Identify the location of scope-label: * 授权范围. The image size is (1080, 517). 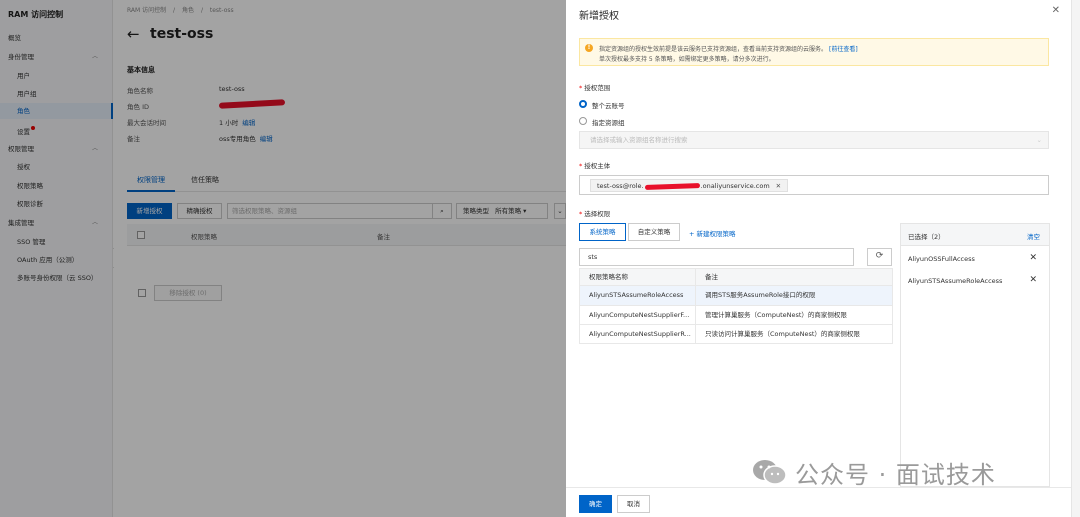
(594, 87).